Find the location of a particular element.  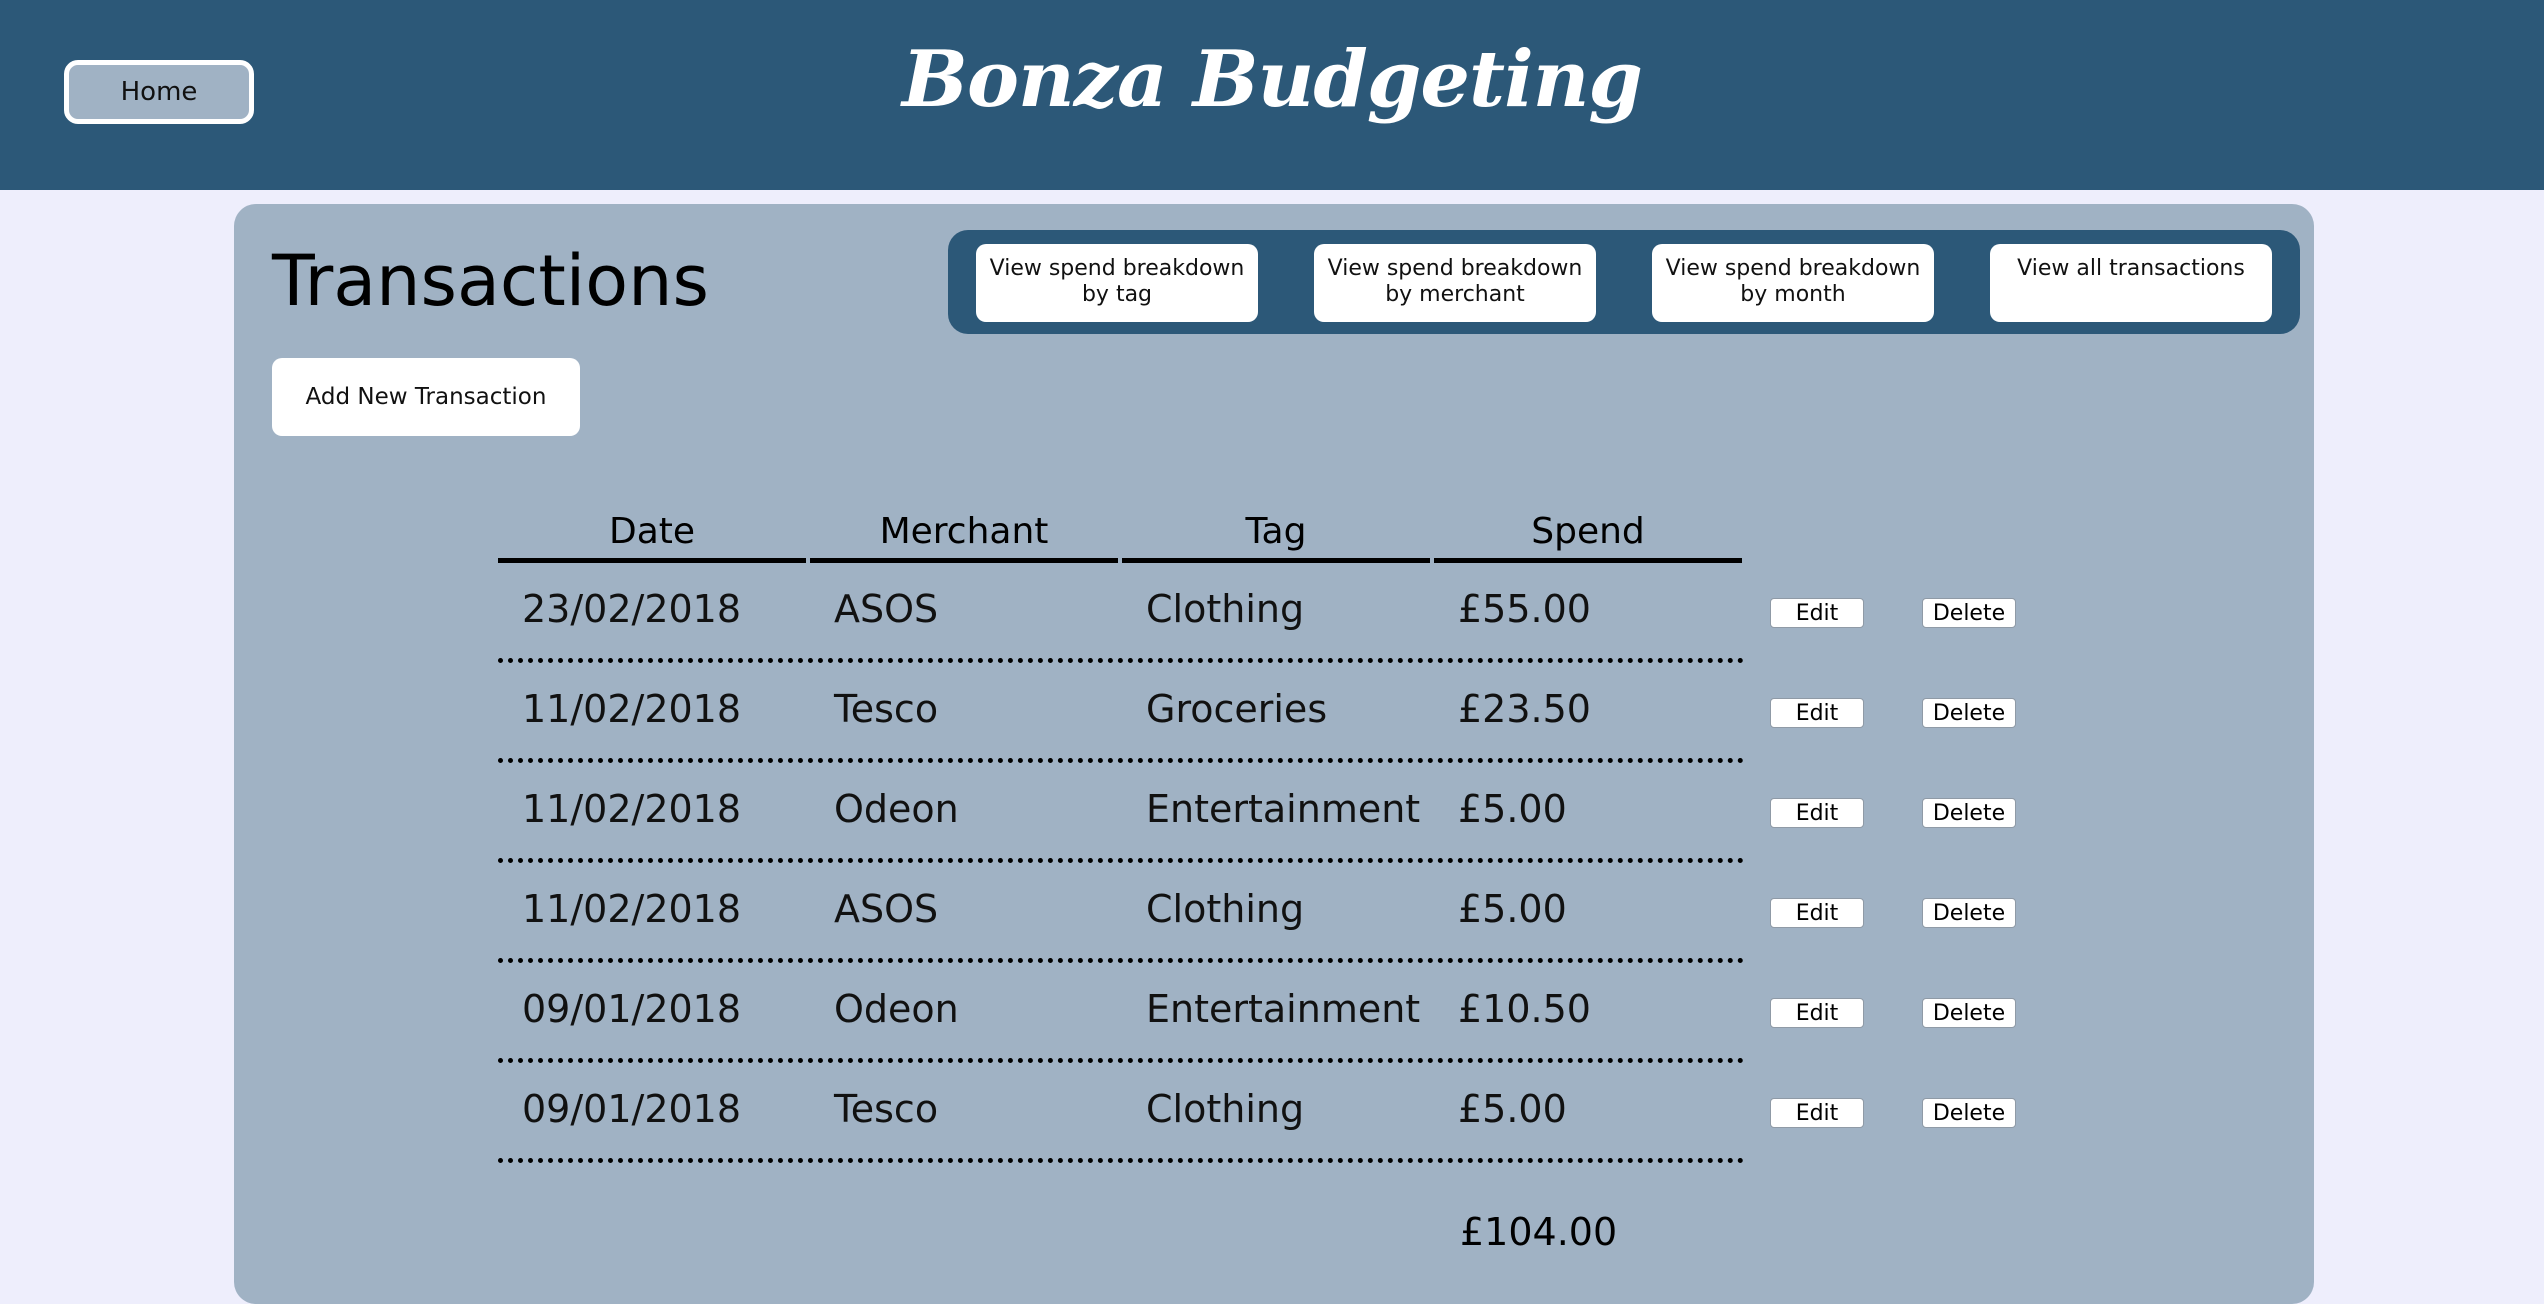

table-row: 09/01/2018 Odeon Entertainment £10.50 is located at coordinates (1121, 1013).